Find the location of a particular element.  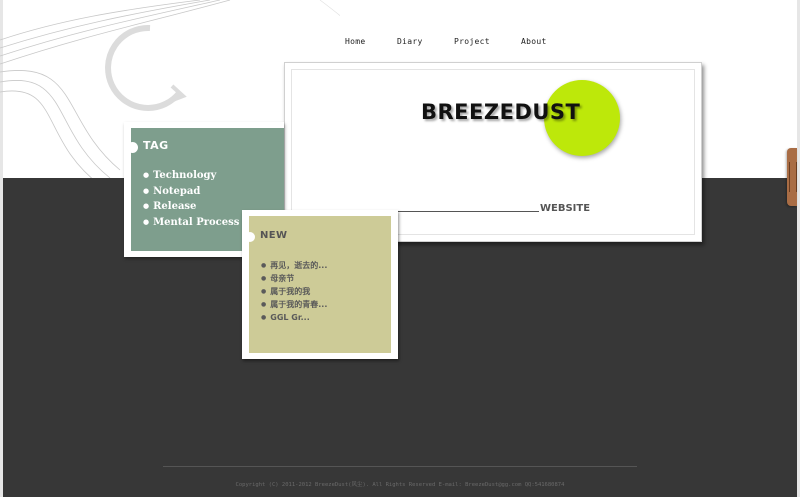

side-tab-grip-icon is located at coordinates (793, 177).